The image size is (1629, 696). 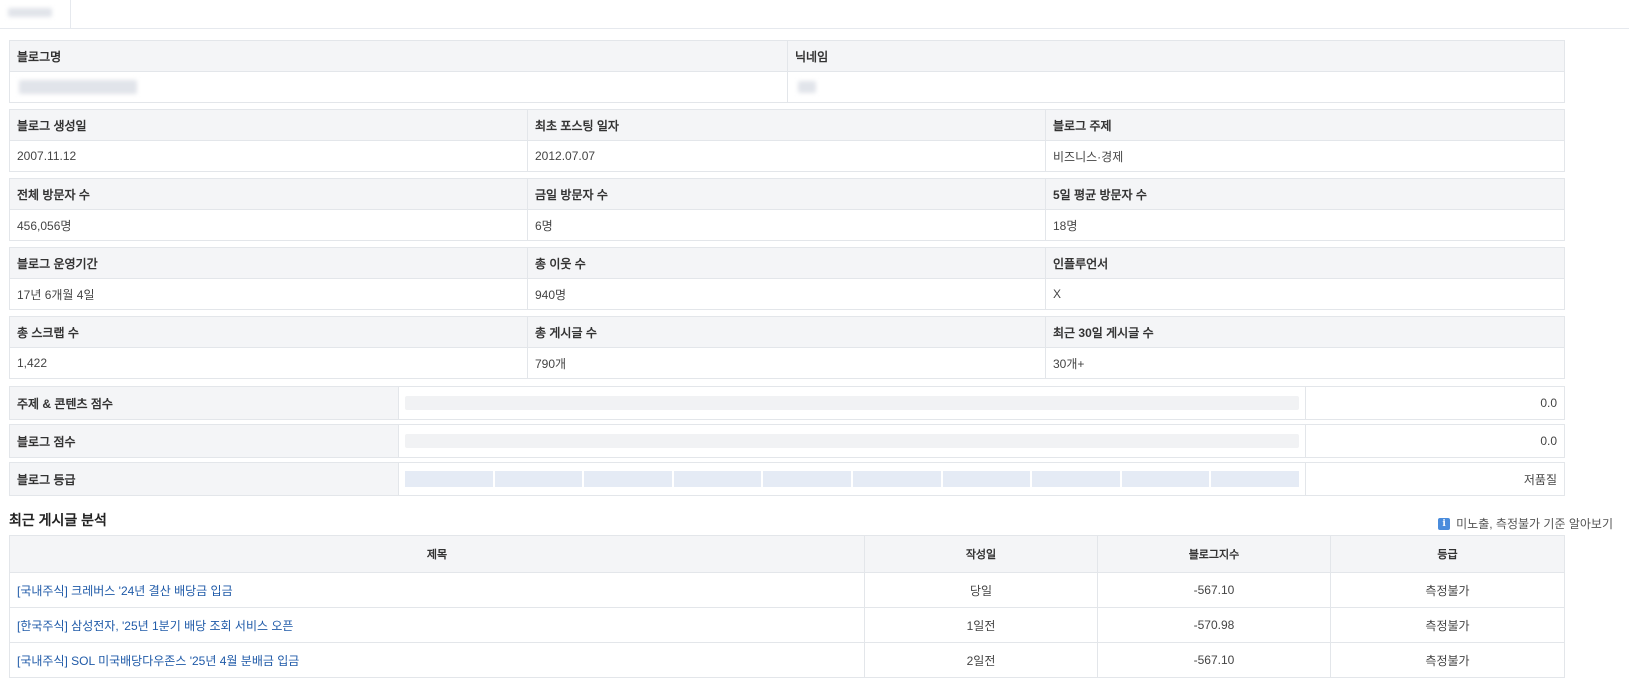 I want to click on total-posts-header: 총 게시글 수, so click(x=786, y=332).